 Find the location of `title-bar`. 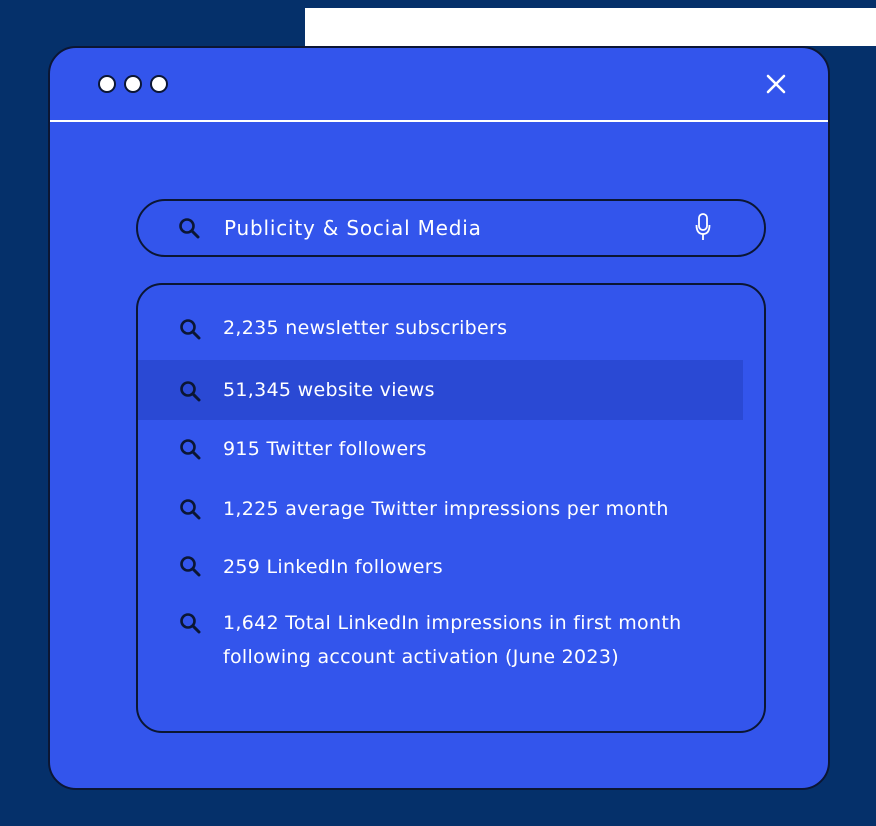

title-bar is located at coordinates (439, 85).